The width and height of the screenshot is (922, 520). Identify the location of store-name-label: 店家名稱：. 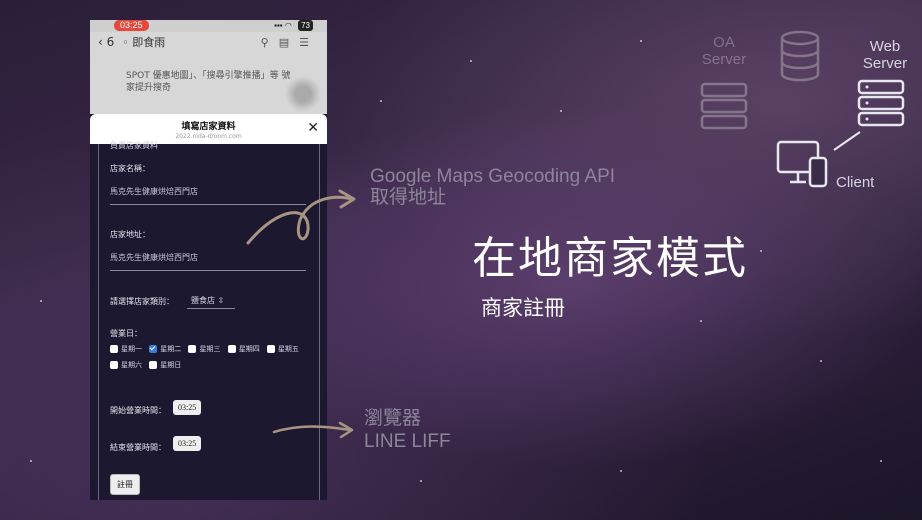
(130, 168).